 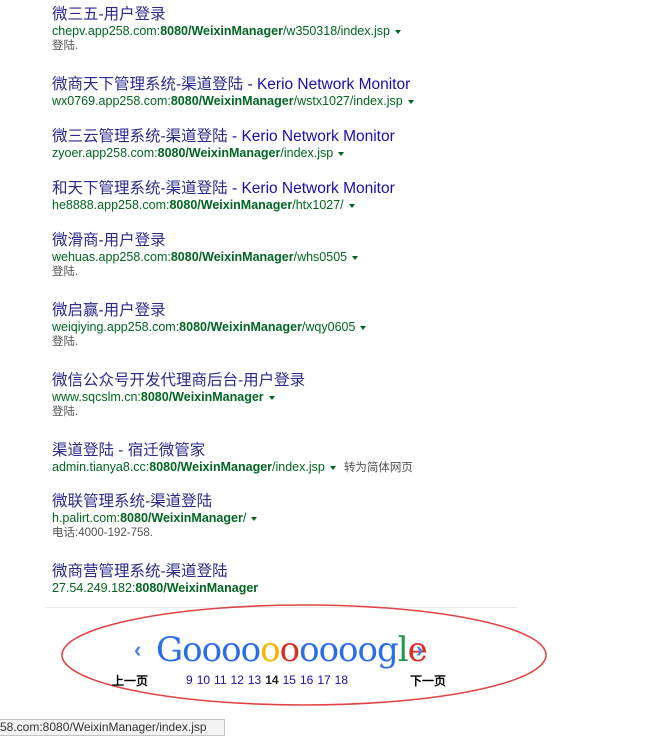 What do you see at coordinates (220, 680) in the screenshot?
I see `page-number-link: 11` at bounding box center [220, 680].